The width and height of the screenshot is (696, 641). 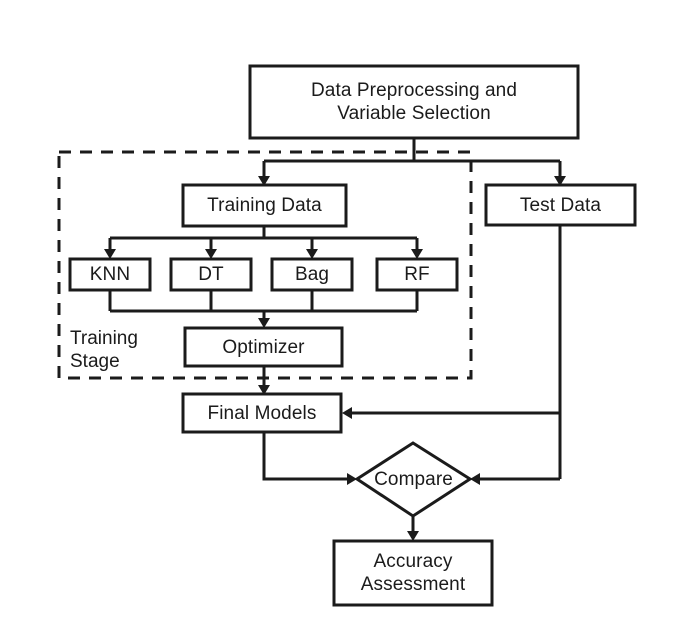 I want to click on arrowhead-final-models-right, so click(x=347, y=413).